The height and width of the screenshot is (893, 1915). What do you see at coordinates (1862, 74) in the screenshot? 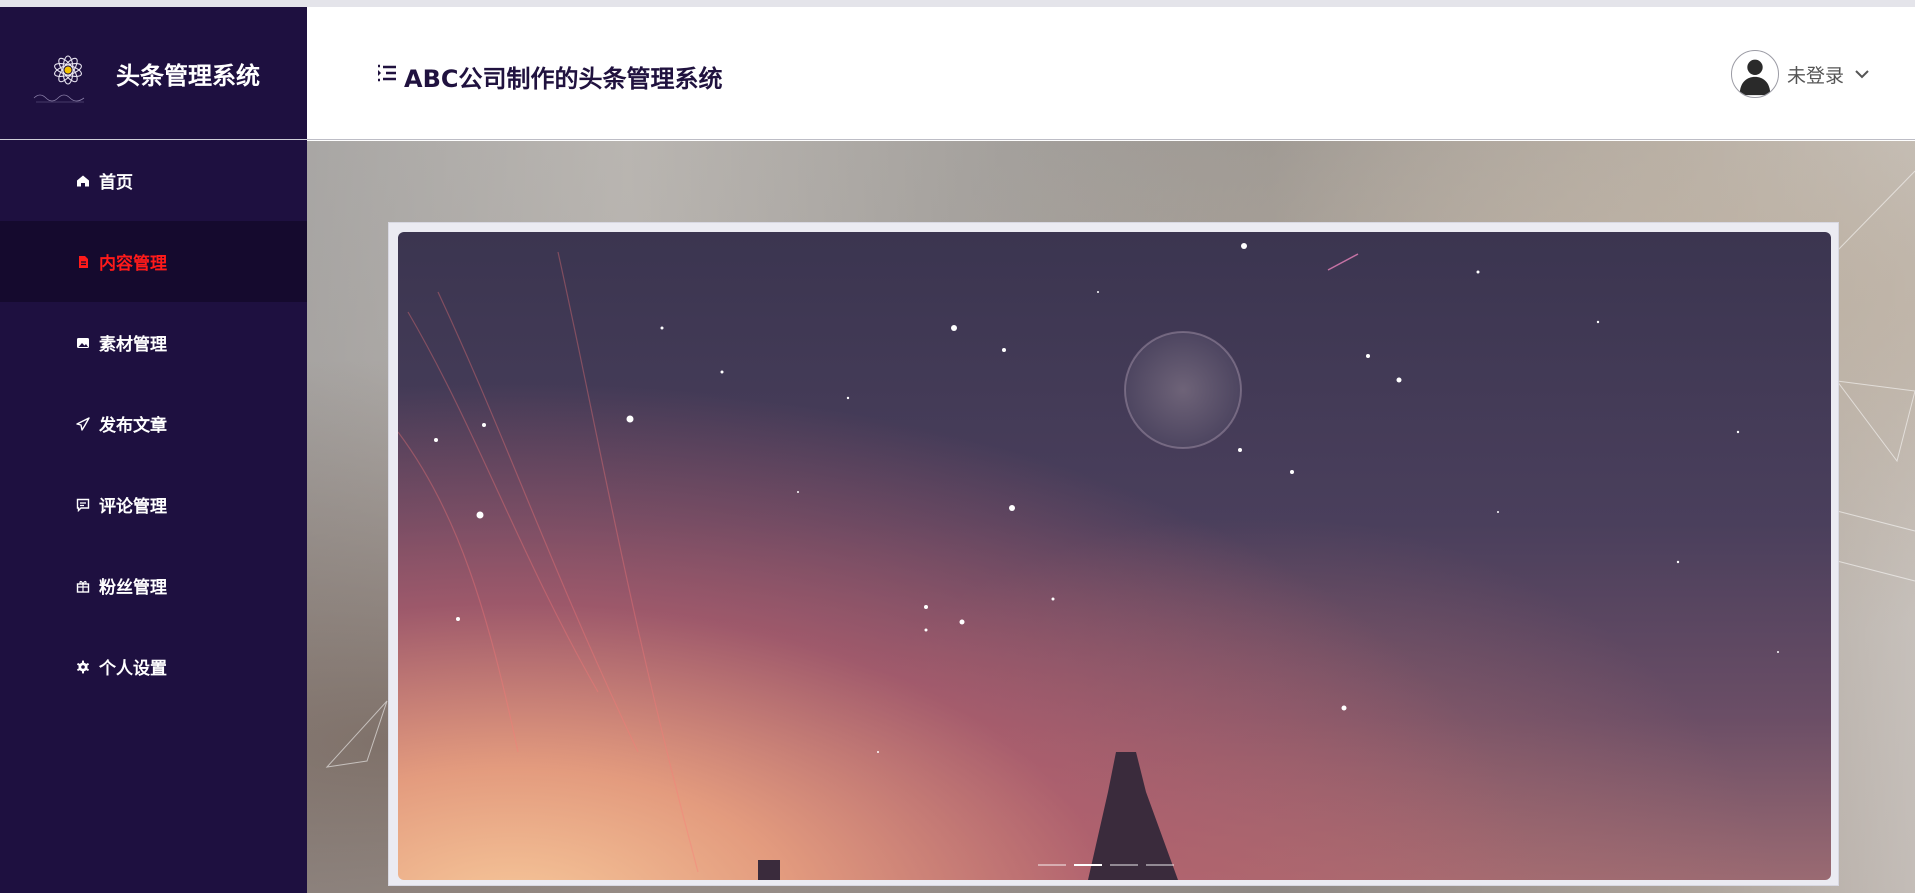
I see `chevron-down-icon` at bounding box center [1862, 74].